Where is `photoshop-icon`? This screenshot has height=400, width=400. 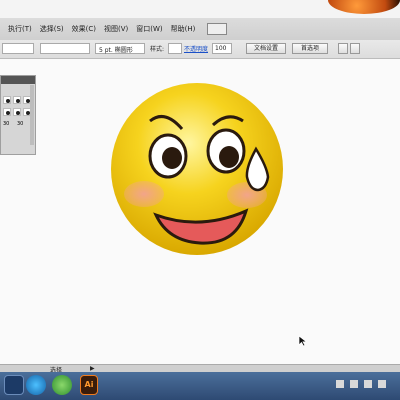
photoshop-icon is located at coordinates (14, 385).